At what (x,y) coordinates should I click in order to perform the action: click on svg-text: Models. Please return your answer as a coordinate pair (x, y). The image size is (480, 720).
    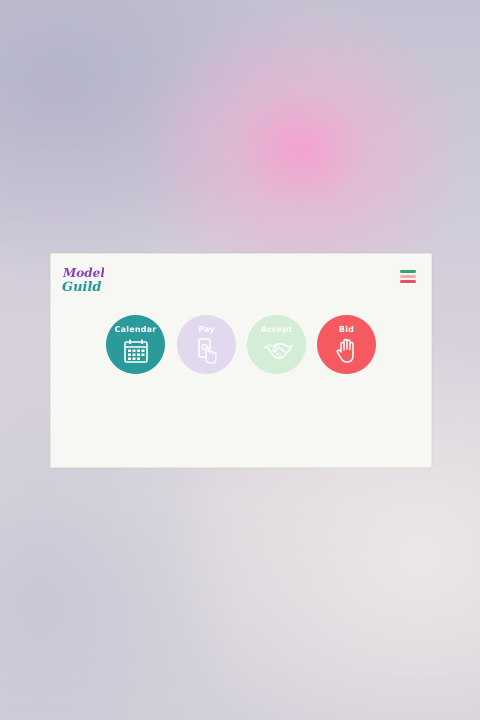
    Looking at the image, I should click on (83, 273).